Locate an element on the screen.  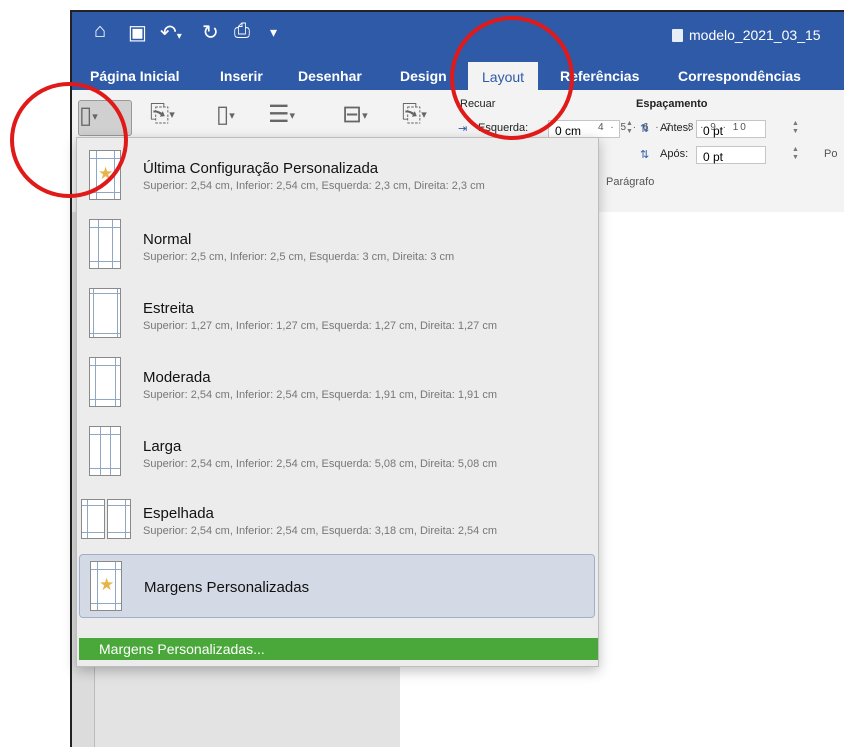
document-icon is located at coordinates (677, 35).